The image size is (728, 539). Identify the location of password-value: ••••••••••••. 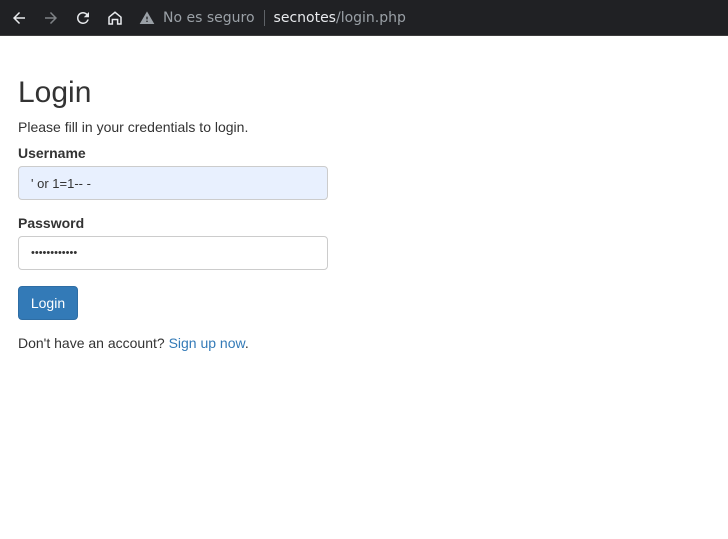
(54, 253).